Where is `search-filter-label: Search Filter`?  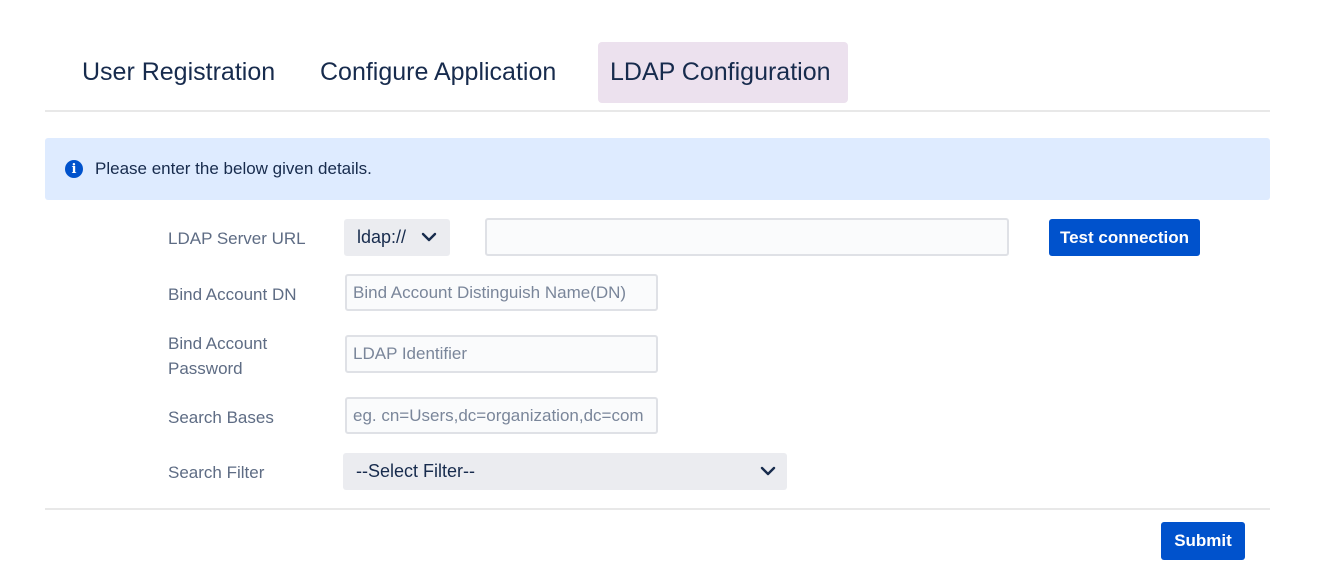 search-filter-label: Search Filter is located at coordinates (216, 472).